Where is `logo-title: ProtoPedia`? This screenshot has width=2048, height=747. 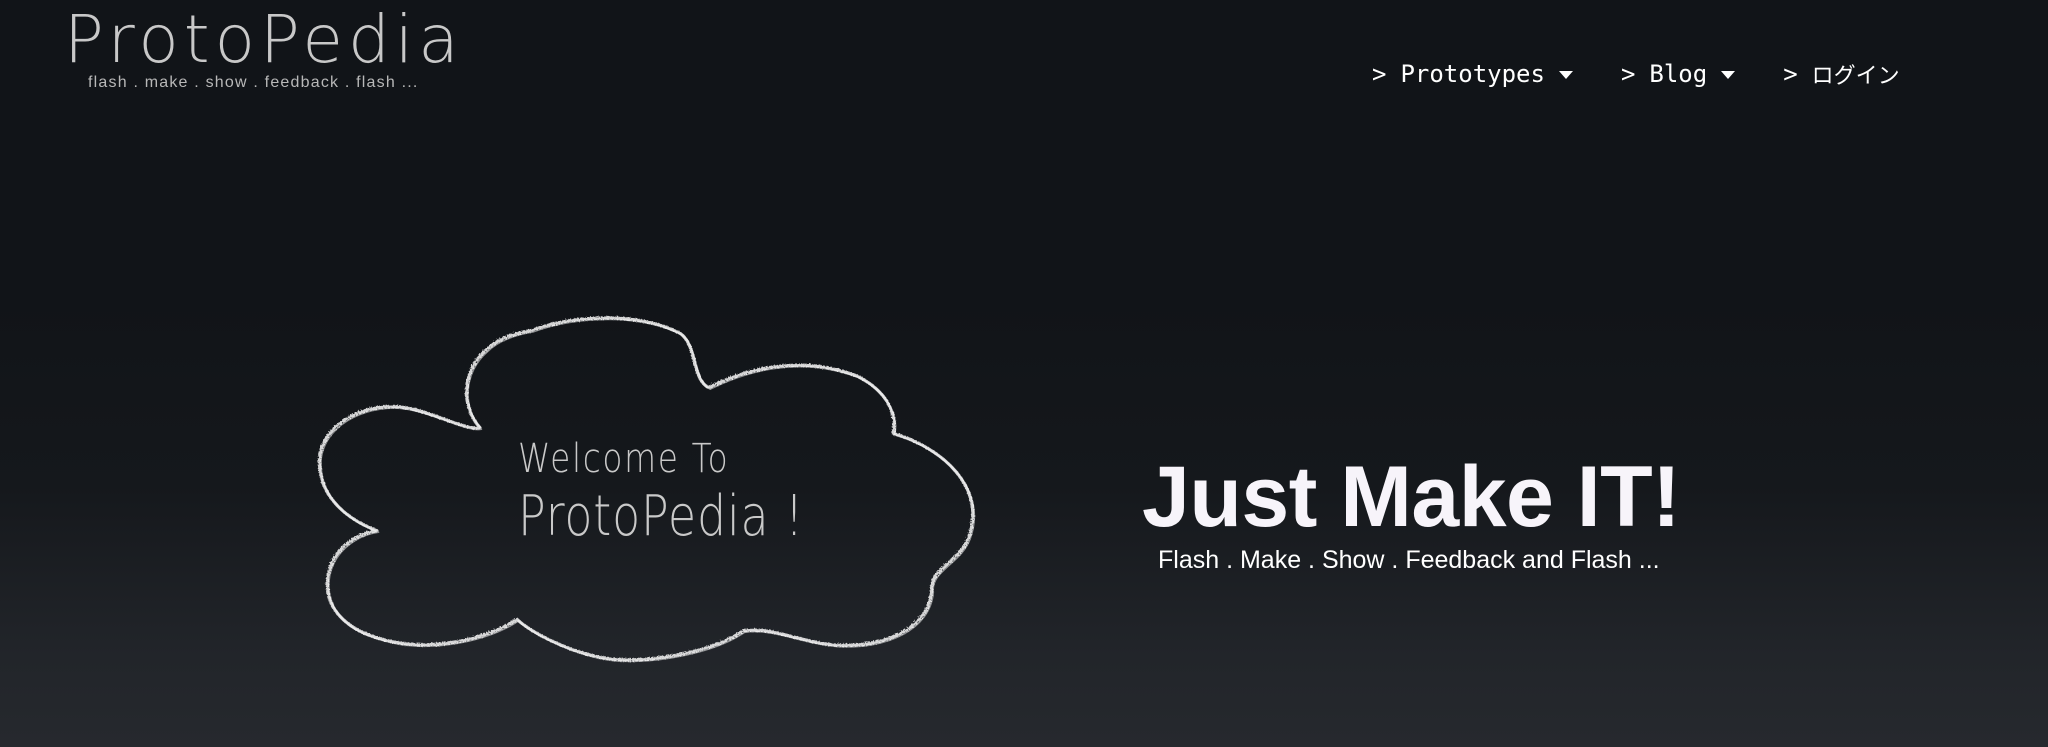
logo-title: ProtoPedia is located at coordinates (264, 39).